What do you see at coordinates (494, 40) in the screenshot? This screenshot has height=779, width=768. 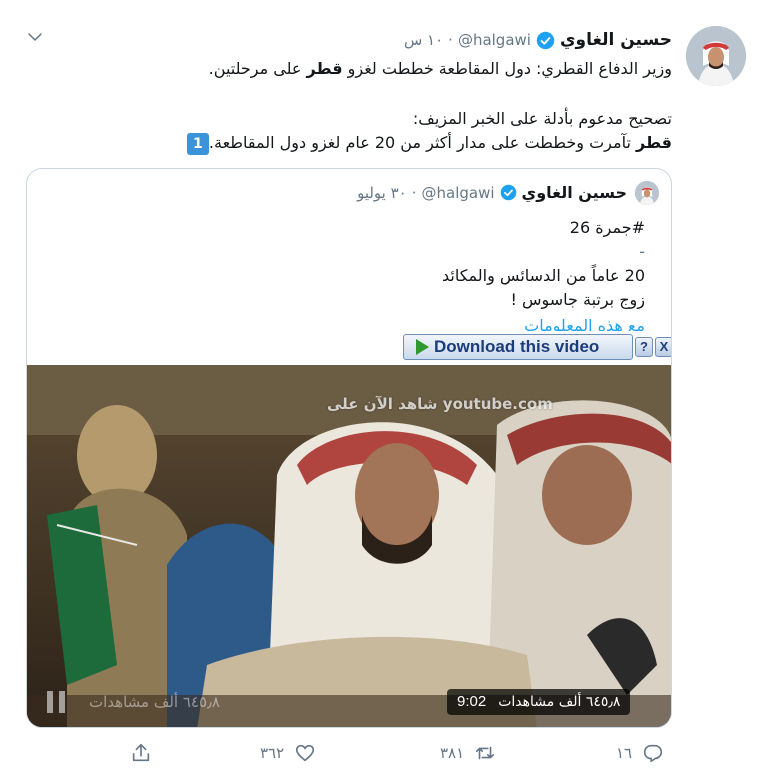 I see `author-handle: @halgawi` at bounding box center [494, 40].